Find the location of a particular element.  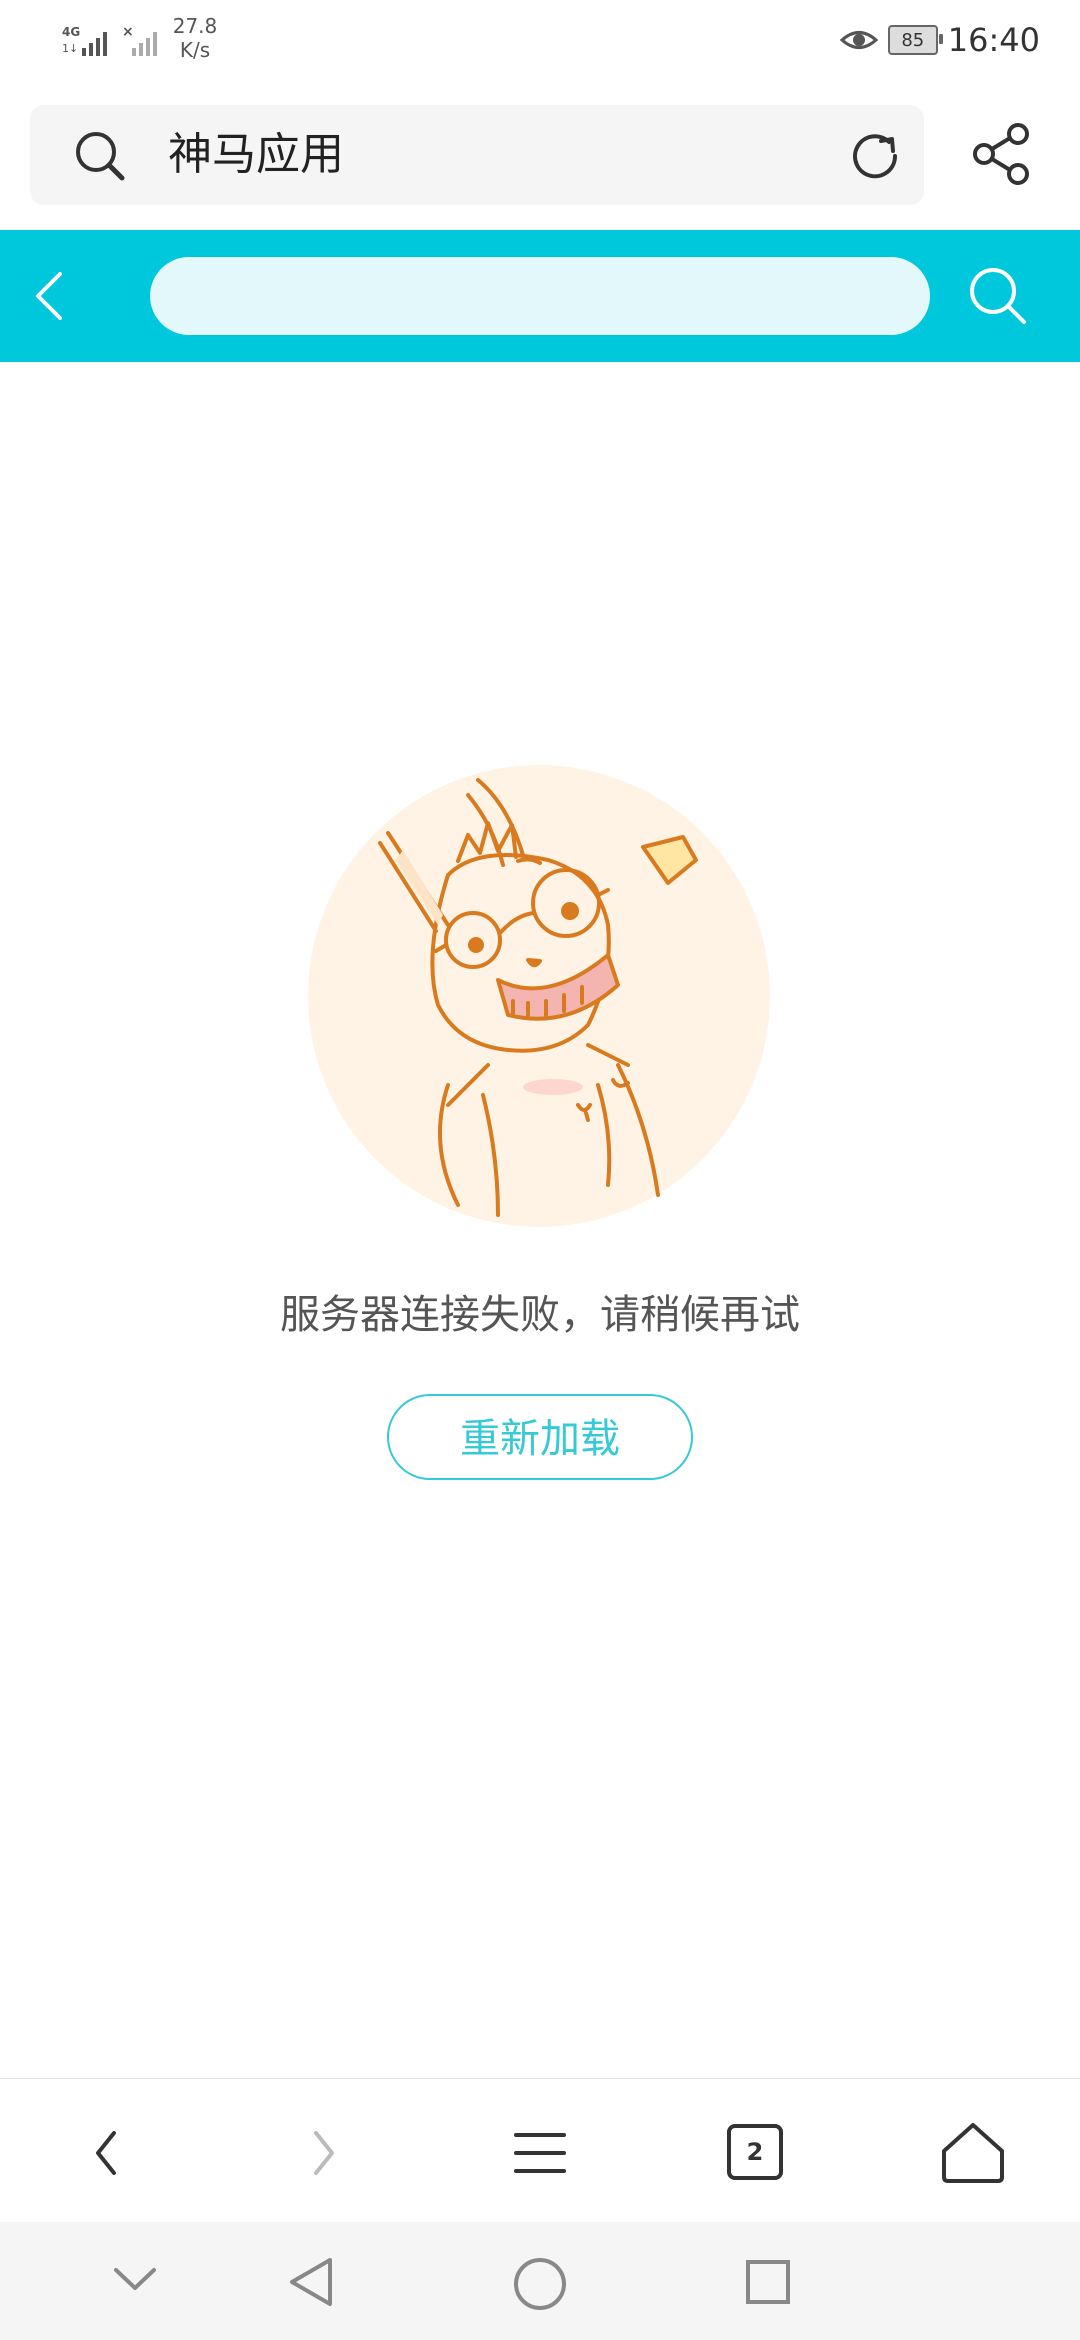

battery-level: 85 is located at coordinates (913, 40).